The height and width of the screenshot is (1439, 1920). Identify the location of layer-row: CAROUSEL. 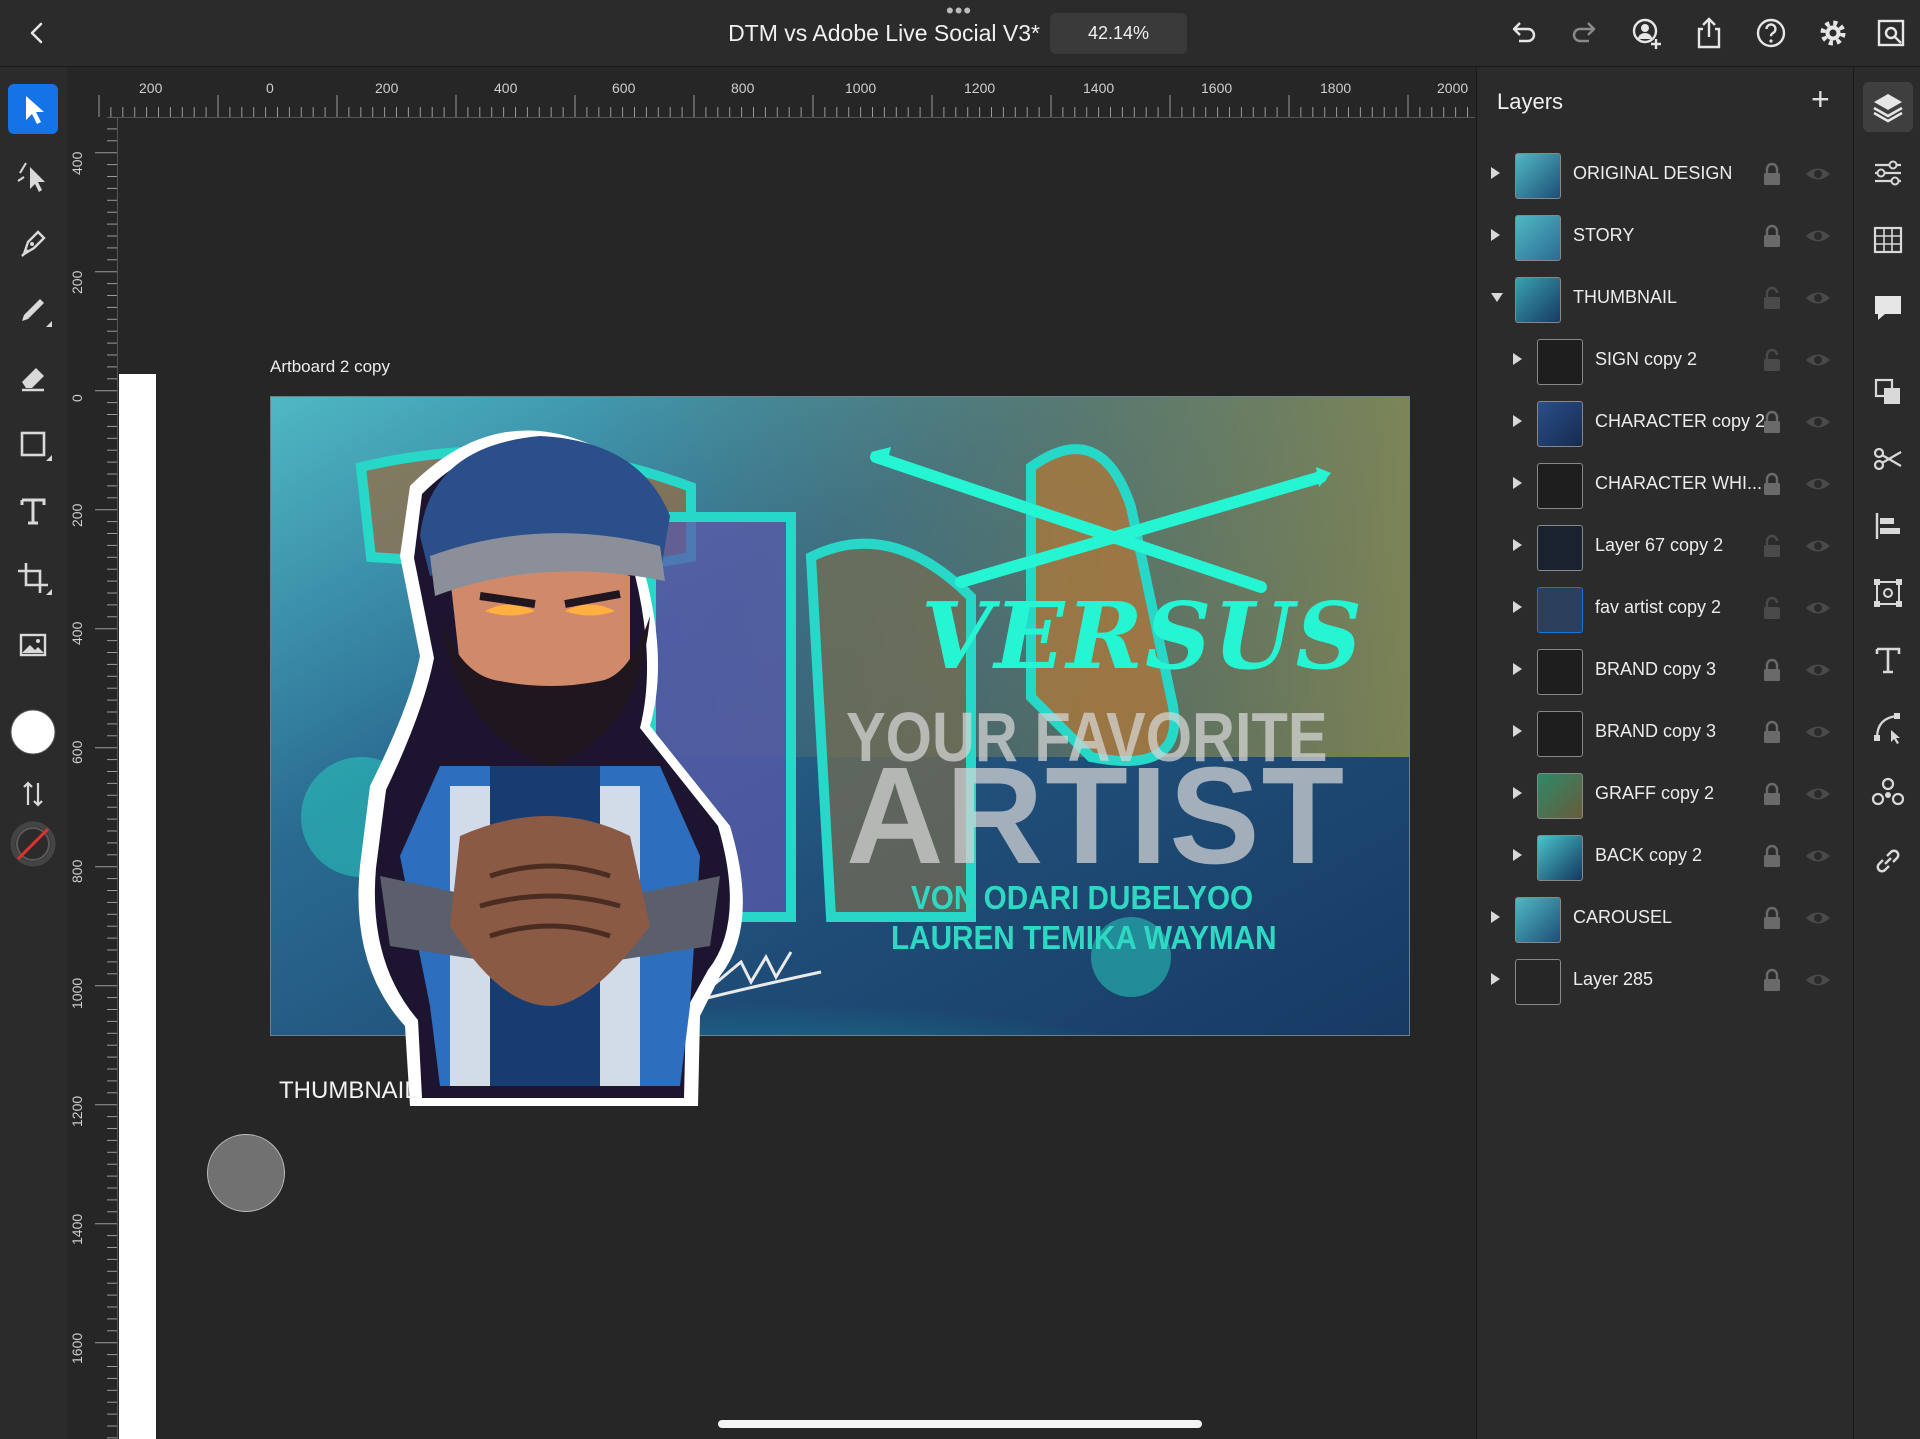
(1665, 918).